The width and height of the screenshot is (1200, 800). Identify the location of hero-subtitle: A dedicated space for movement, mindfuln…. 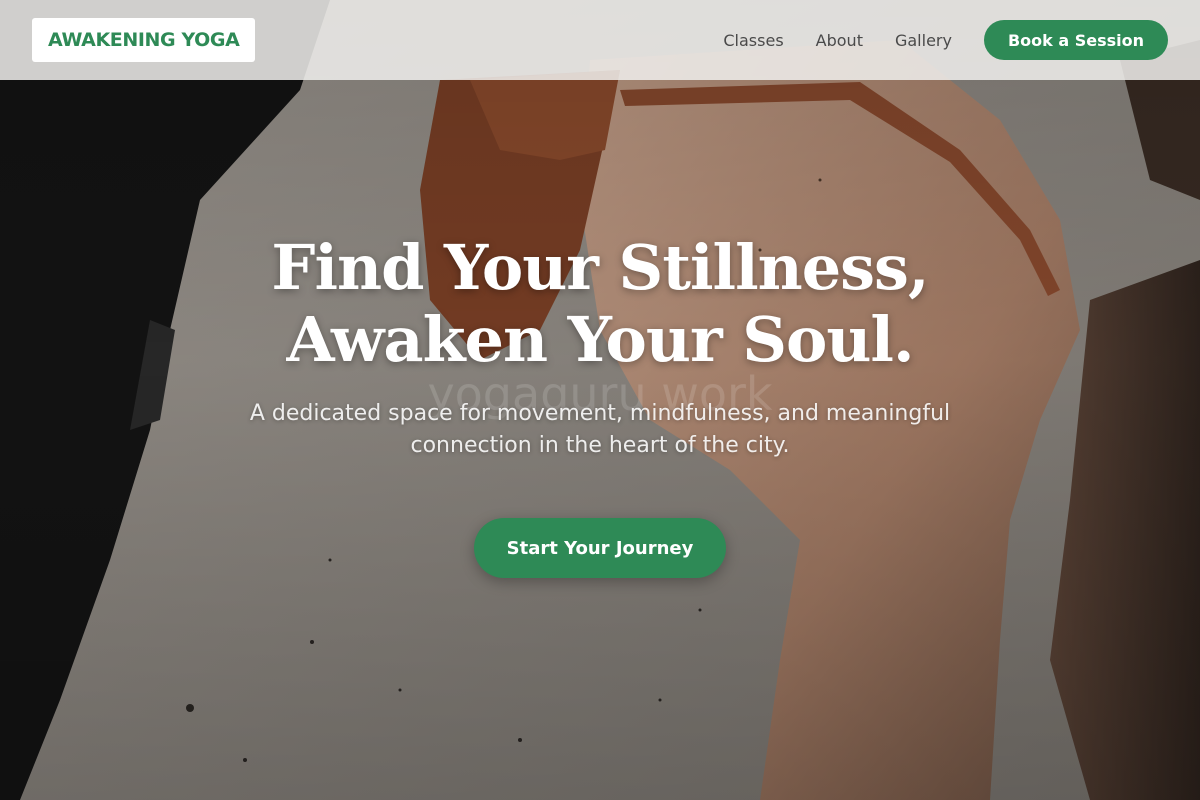
(600, 429).